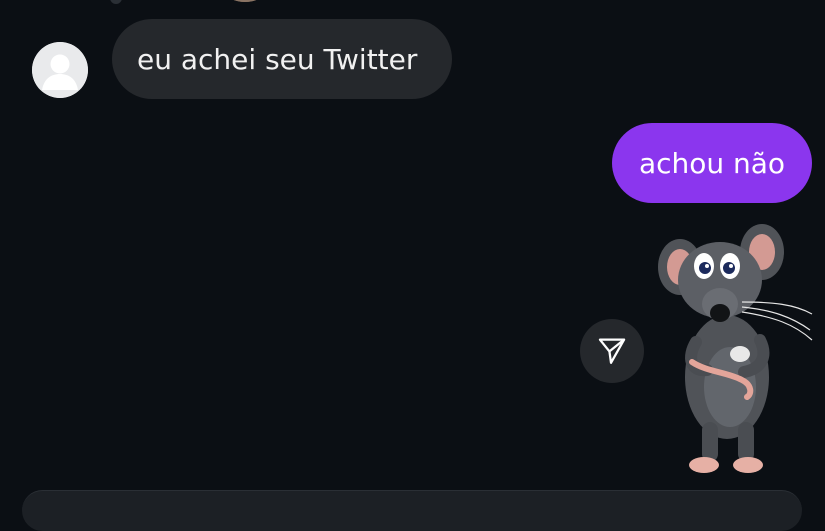 The image size is (825, 531). What do you see at coordinates (60, 70) in the screenshot?
I see `contact-avatar-icon` at bounding box center [60, 70].